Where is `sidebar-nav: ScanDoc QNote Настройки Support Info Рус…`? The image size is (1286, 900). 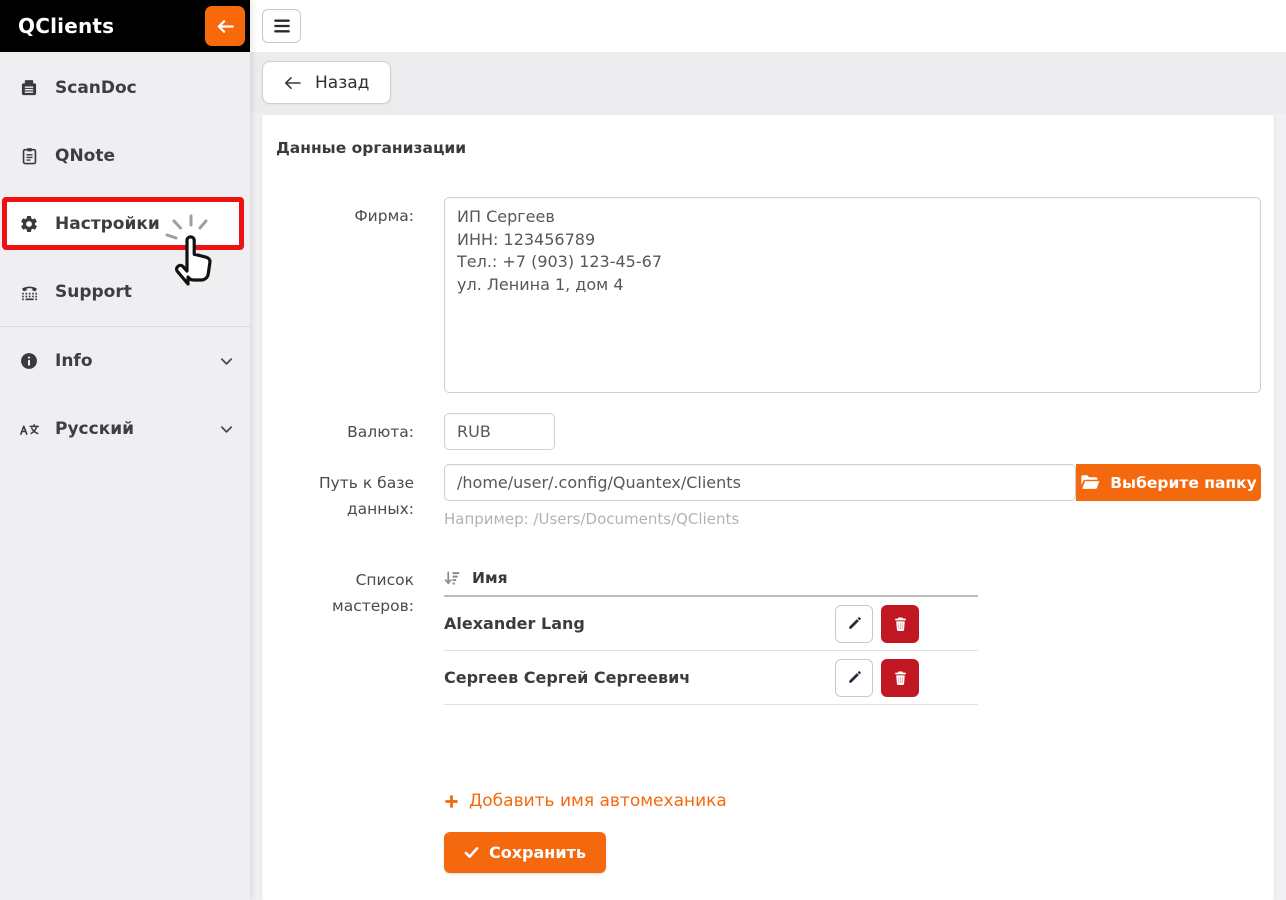
sidebar-nav: ScanDoc QNote Настройки Support Info Рус… is located at coordinates (125, 257).